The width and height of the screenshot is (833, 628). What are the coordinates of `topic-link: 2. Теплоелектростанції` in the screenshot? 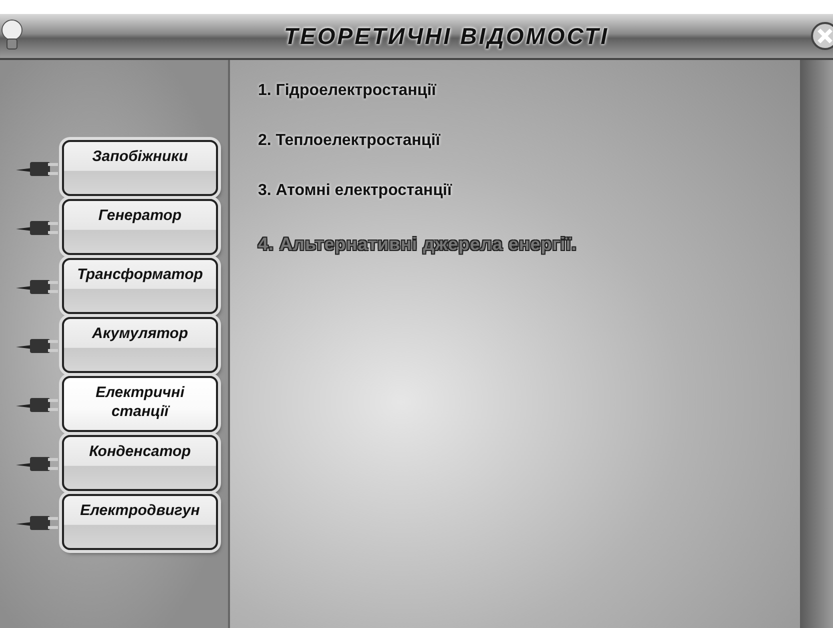 It's located at (349, 141).